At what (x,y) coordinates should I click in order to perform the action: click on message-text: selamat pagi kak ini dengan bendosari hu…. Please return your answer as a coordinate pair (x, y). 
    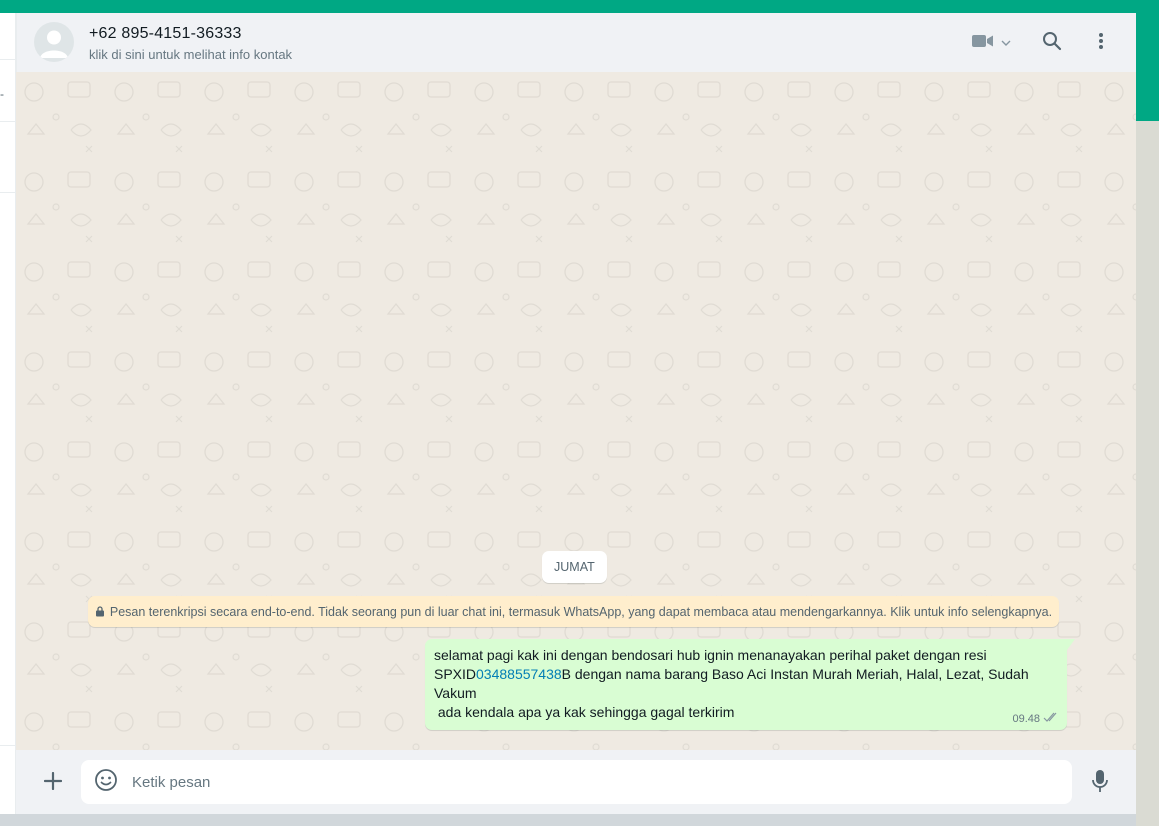
    Looking at the image, I should click on (744, 684).